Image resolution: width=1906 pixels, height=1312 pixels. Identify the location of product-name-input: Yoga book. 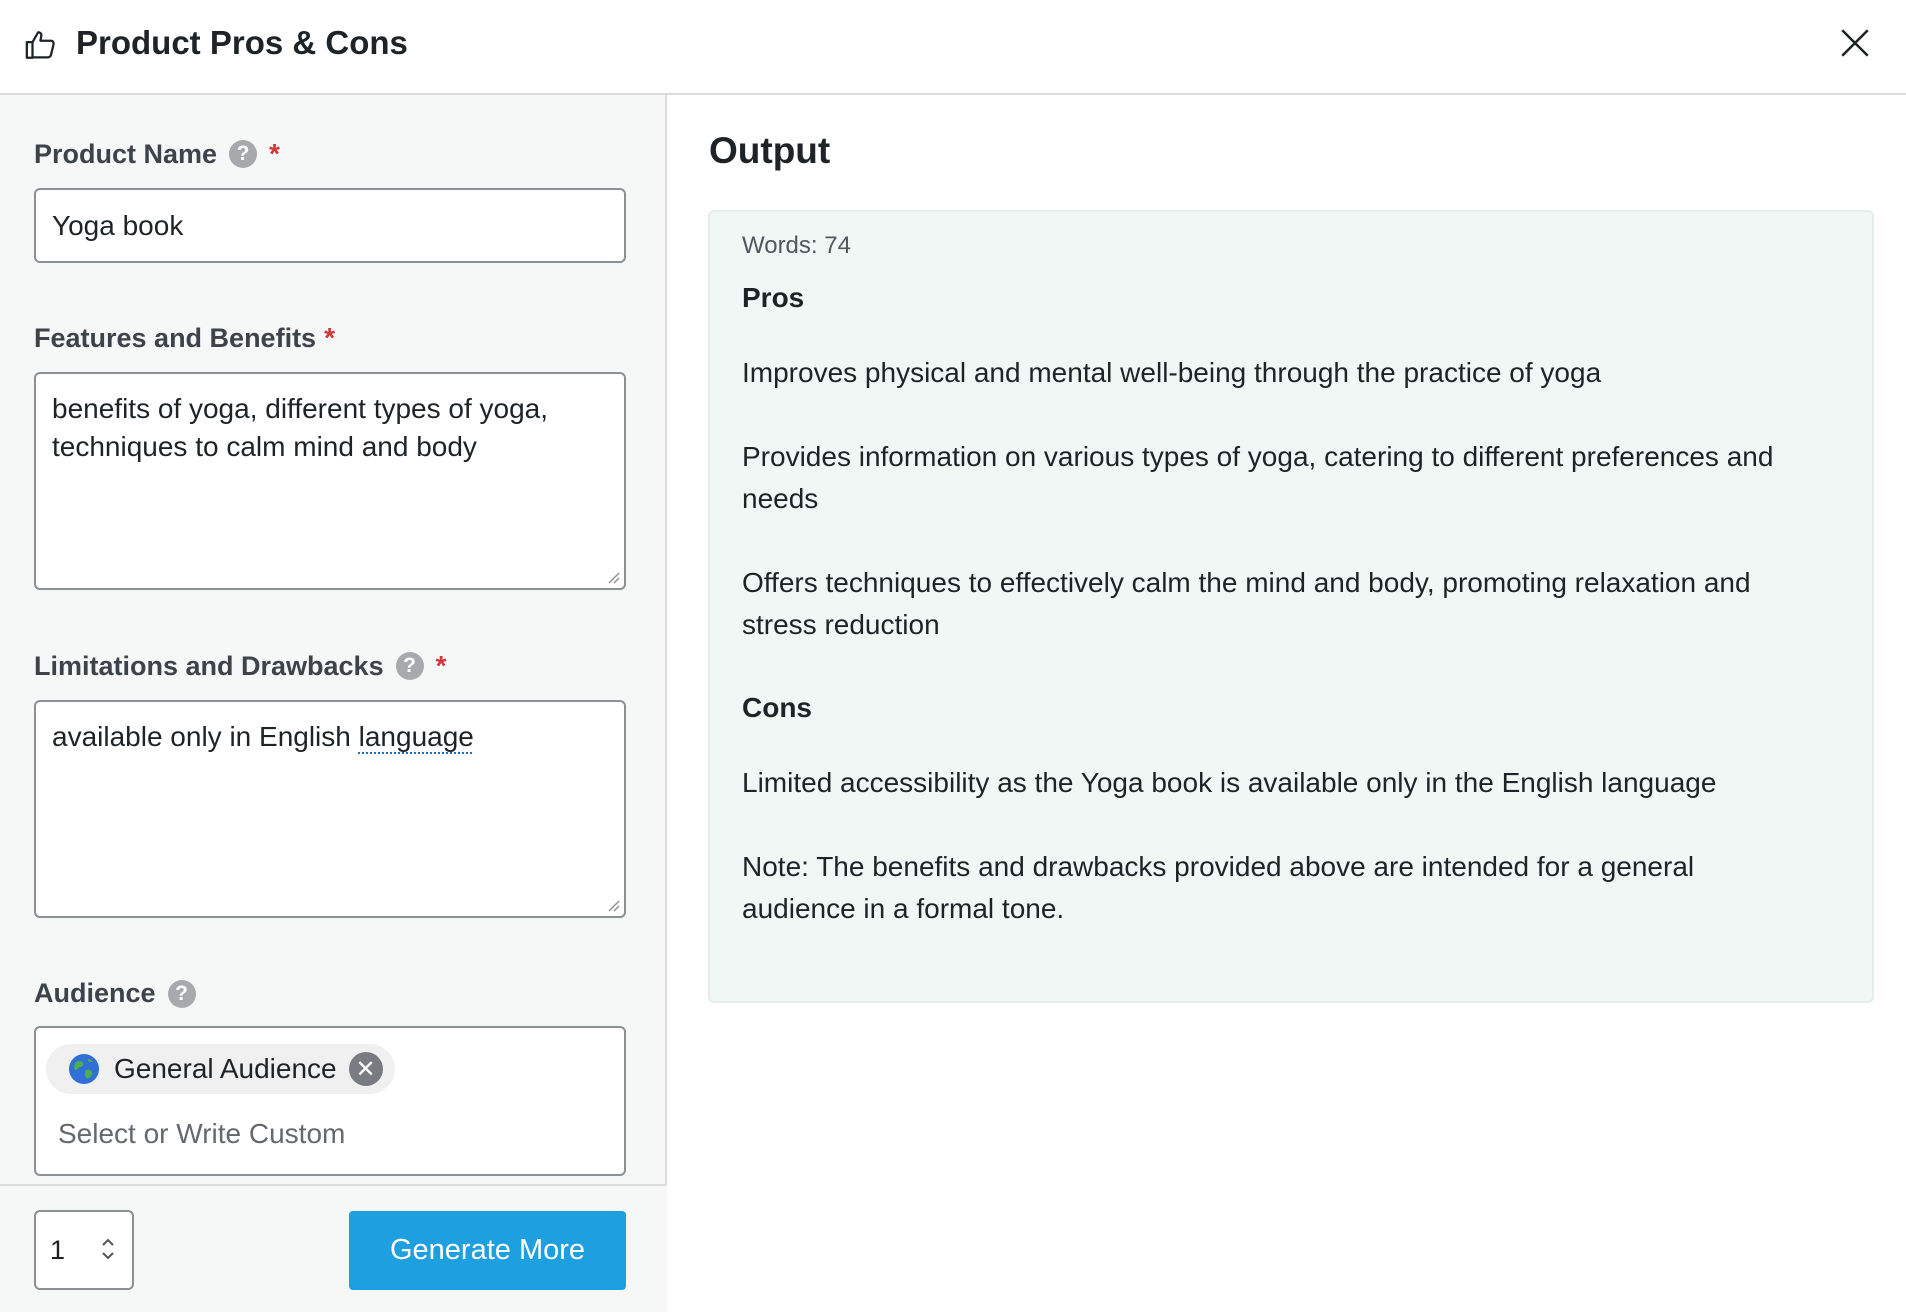
(330, 225).